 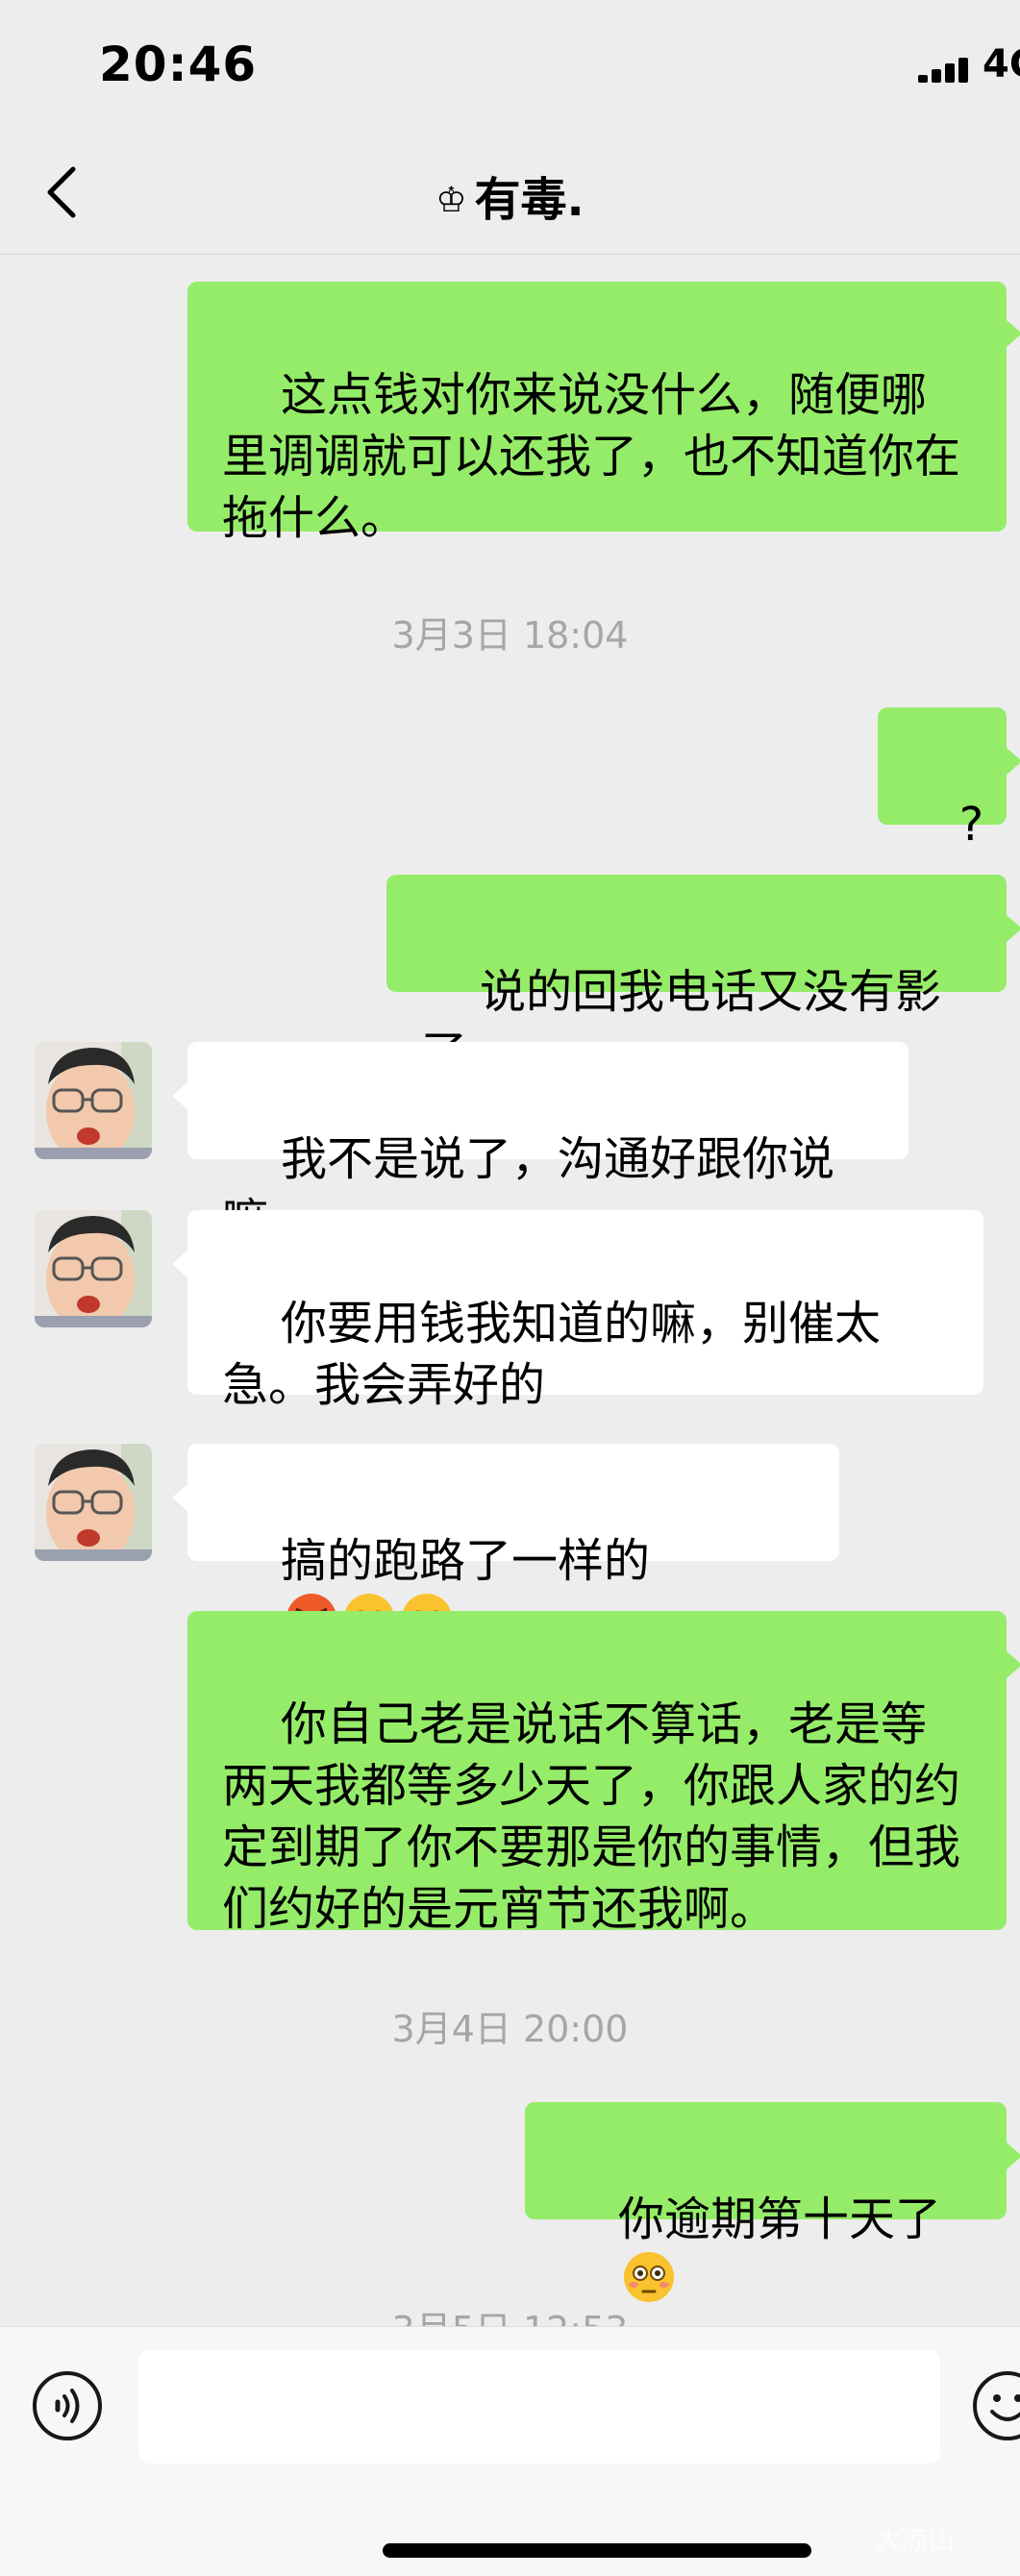 What do you see at coordinates (1002, 64) in the screenshot?
I see `network-type: 4G` at bounding box center [1002, 64].